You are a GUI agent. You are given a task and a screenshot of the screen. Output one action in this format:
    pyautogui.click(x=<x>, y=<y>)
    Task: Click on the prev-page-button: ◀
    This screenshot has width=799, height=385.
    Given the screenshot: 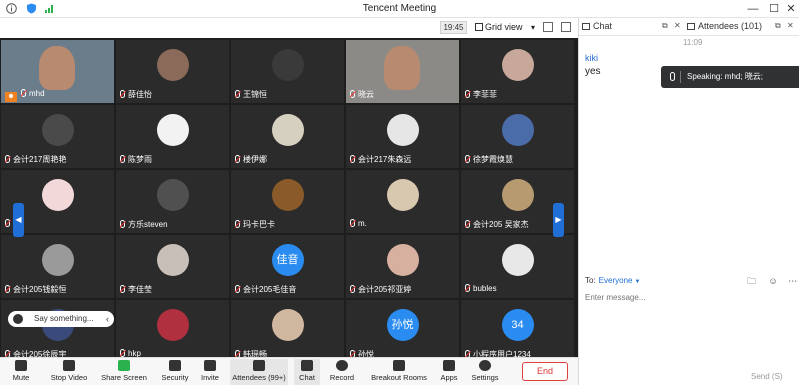 What is the action you would take?
    pyautogui.click(x=18, y=220)
    